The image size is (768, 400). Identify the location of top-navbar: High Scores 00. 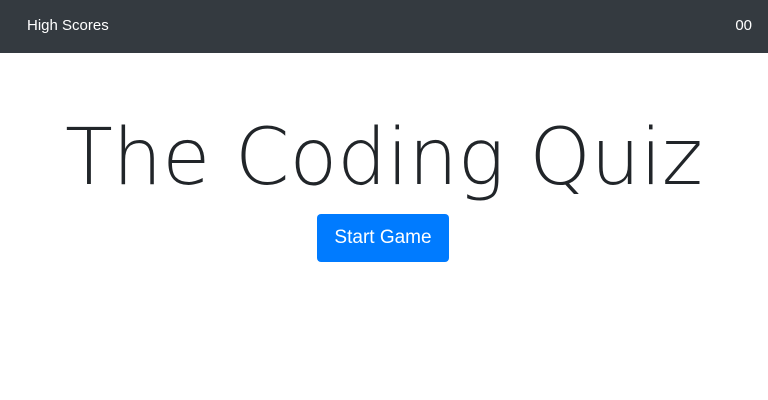
(384, 26).